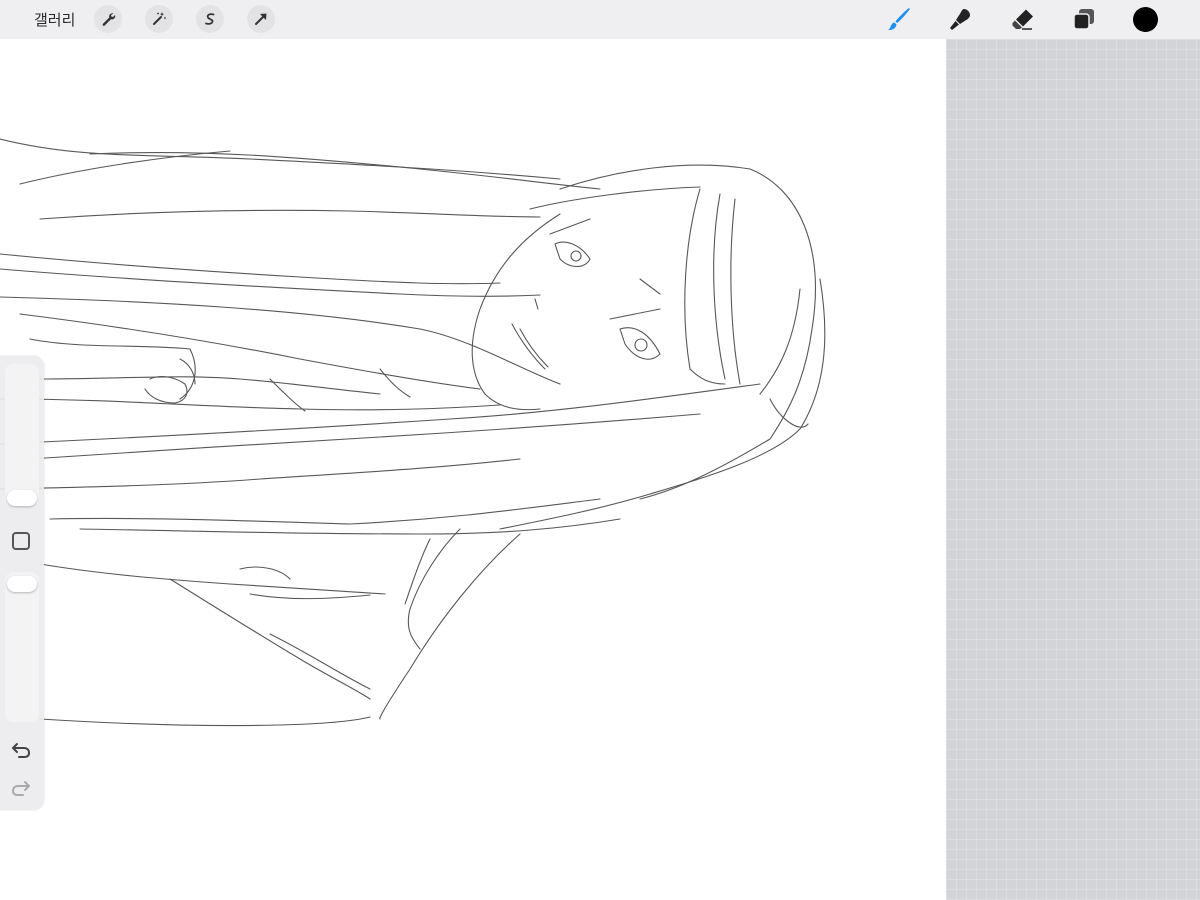  I want to click on eraser-icon, so click(1022, 19).